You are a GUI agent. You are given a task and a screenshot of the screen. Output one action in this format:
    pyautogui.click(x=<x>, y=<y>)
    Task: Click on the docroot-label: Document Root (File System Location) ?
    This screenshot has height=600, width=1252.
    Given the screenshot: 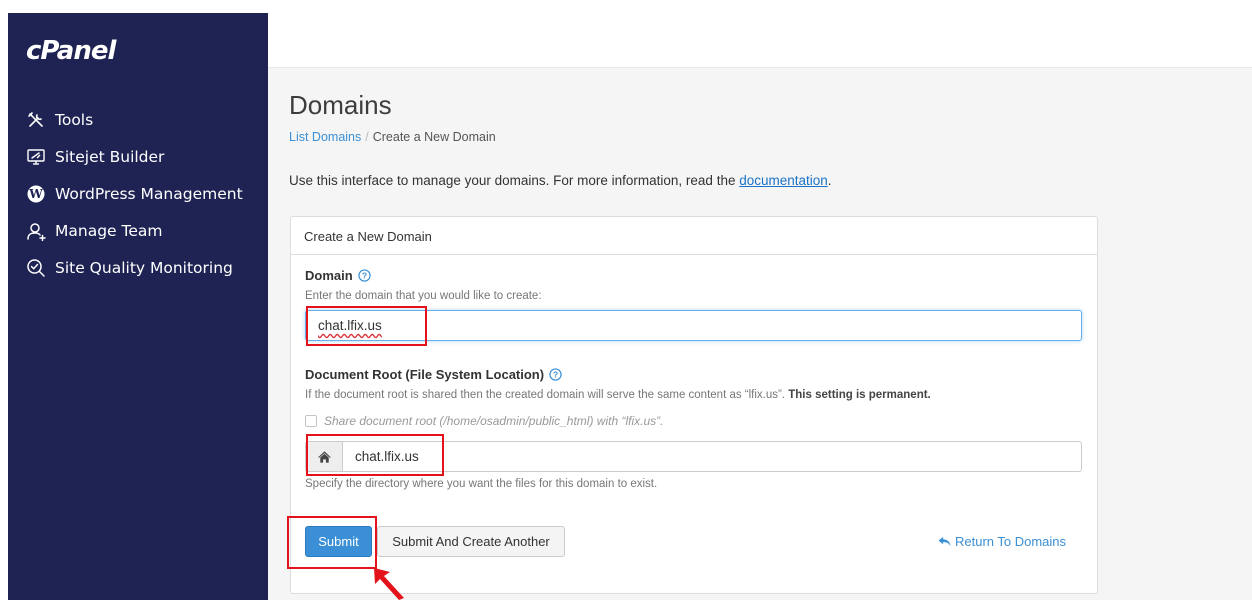 What is the action you would take?
    pyautogui.click(x=433, y=374)
    